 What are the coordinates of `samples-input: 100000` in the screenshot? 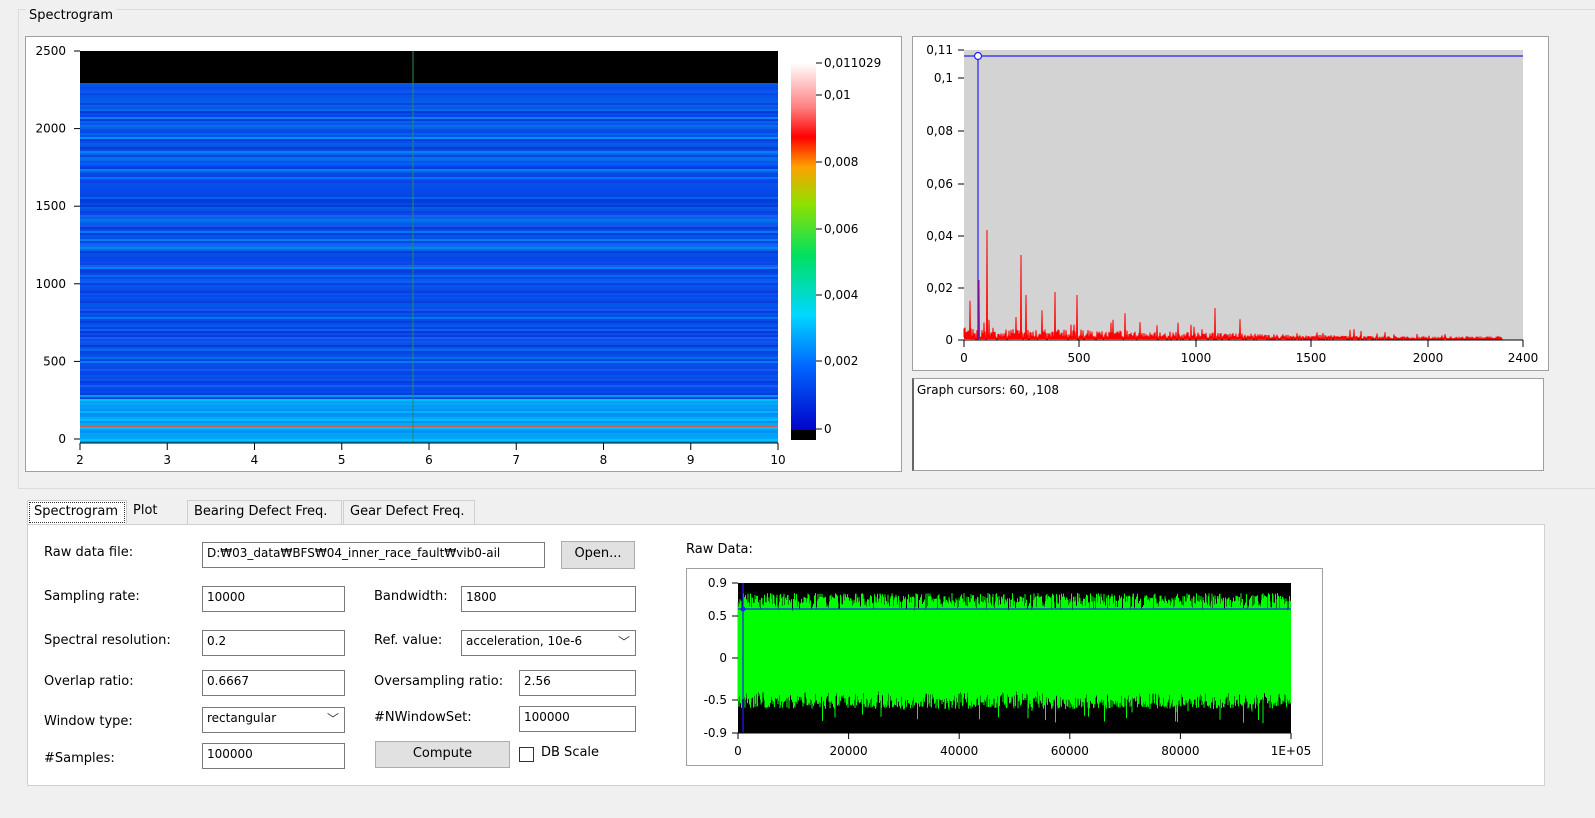 It's located at (273, 756).